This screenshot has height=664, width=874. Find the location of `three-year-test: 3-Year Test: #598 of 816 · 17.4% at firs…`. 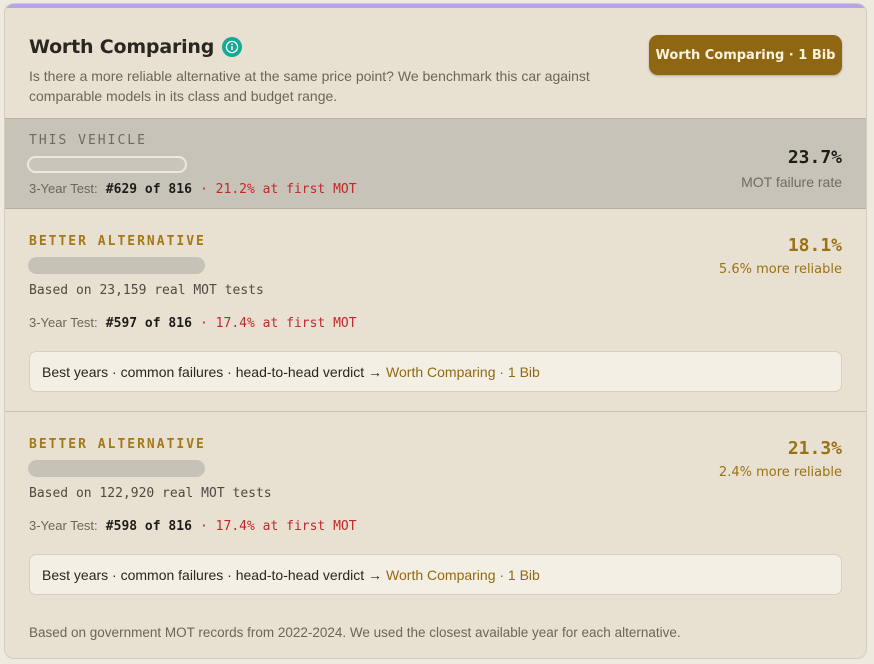

three-year-test: 3-Year Test: #598 of 816 · 17.4% at firs… is located at coordinates (193, 526).